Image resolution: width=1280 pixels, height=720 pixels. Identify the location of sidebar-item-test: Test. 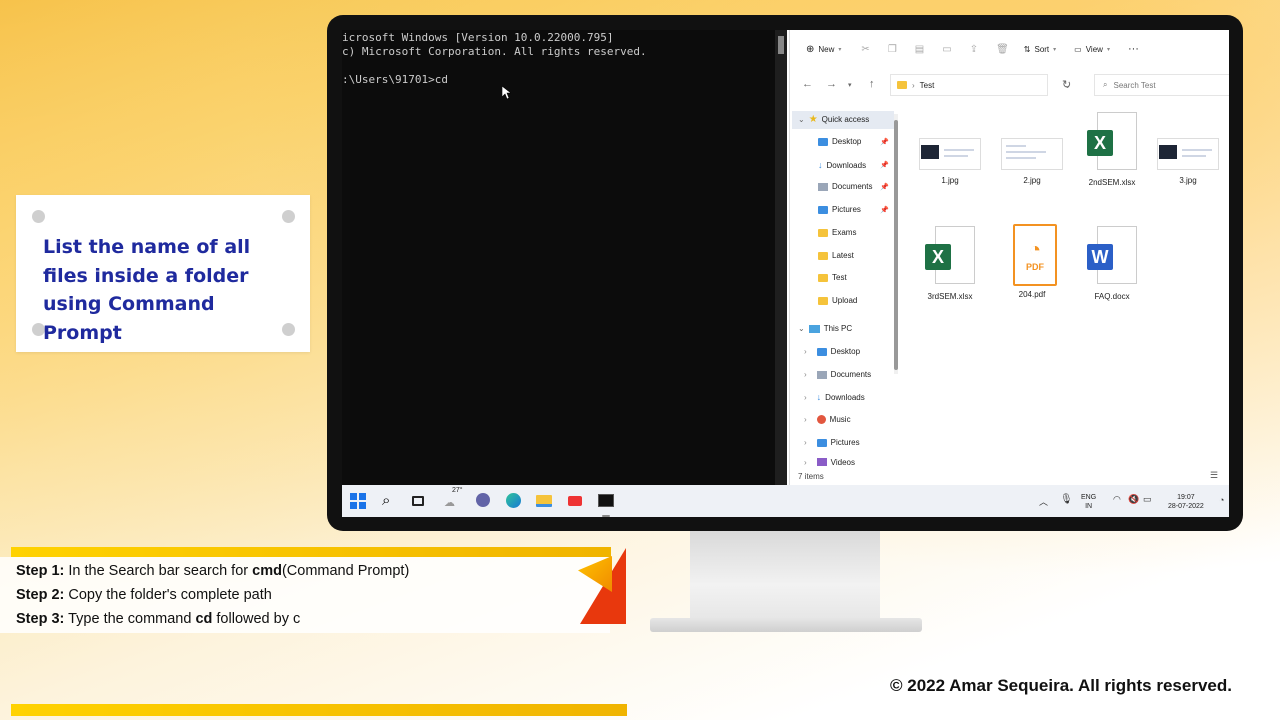
(832, 277).